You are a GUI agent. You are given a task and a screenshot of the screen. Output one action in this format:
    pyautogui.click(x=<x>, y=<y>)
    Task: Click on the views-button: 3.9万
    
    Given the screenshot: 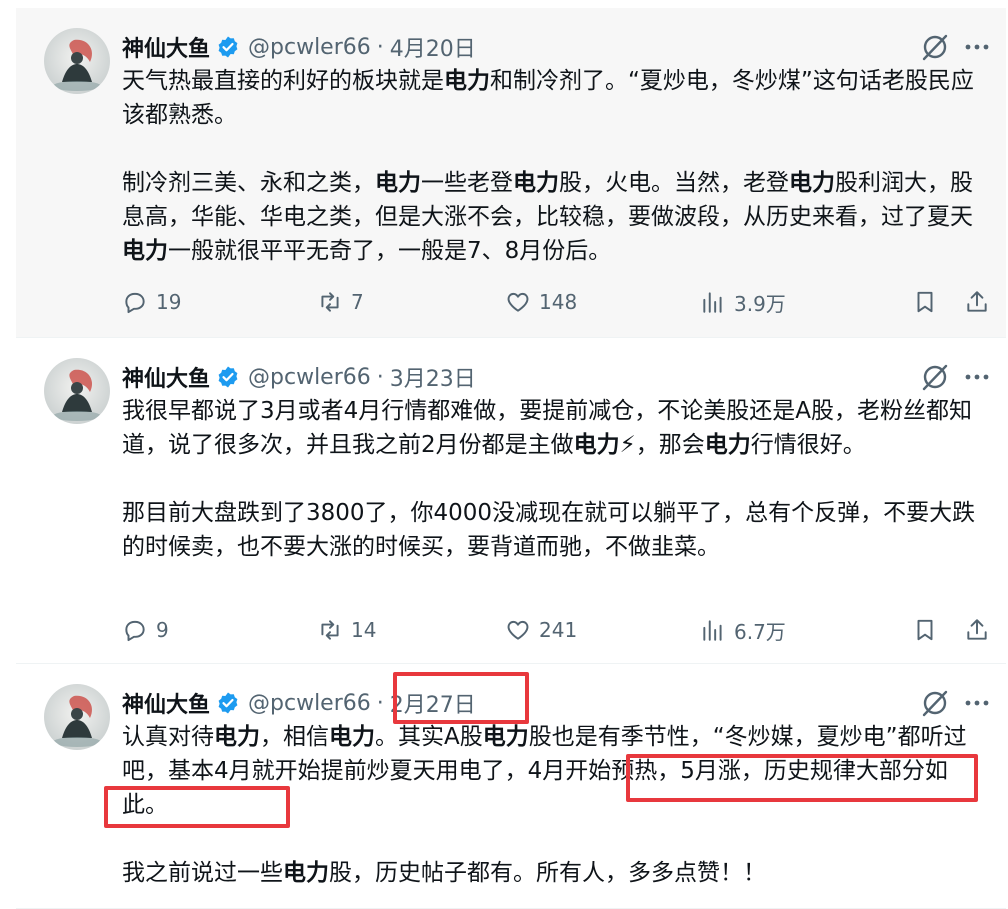 What is the action you would take?
    pyautogui.click(x=790, y=302)
    